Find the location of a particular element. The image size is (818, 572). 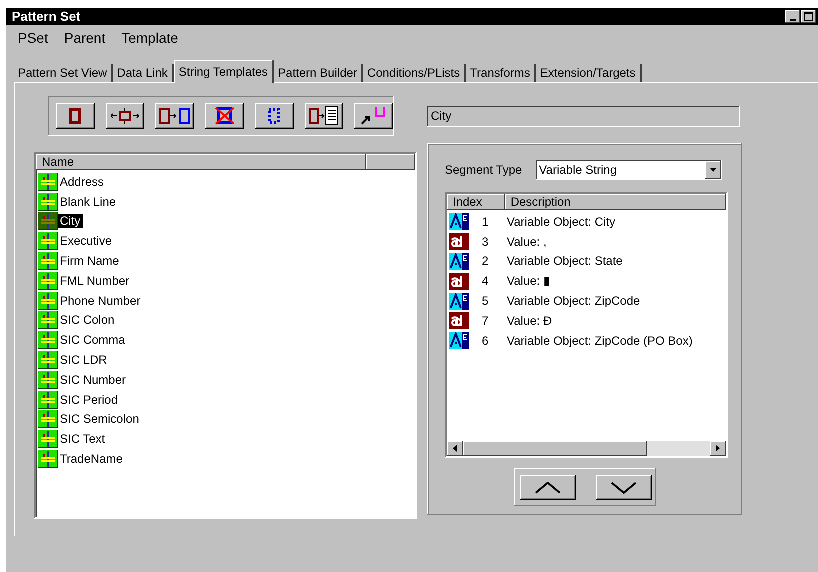

list-item: SIC Comma is located at coordinates (93, 340).